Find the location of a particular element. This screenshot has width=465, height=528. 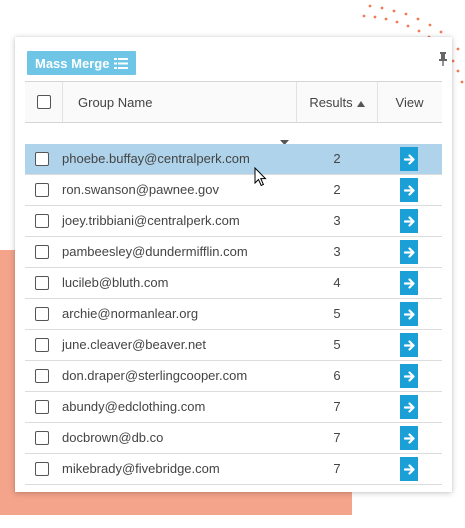

select-all-checkbox is located at coordinates (43, 102).